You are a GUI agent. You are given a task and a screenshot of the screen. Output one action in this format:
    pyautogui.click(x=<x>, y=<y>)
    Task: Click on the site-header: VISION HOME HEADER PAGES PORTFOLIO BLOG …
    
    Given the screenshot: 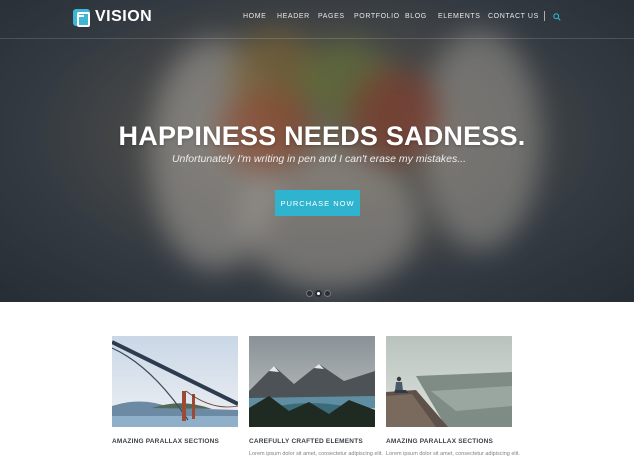 What is the action you would take?
    pyautogui.click(x=317, y=19)
    